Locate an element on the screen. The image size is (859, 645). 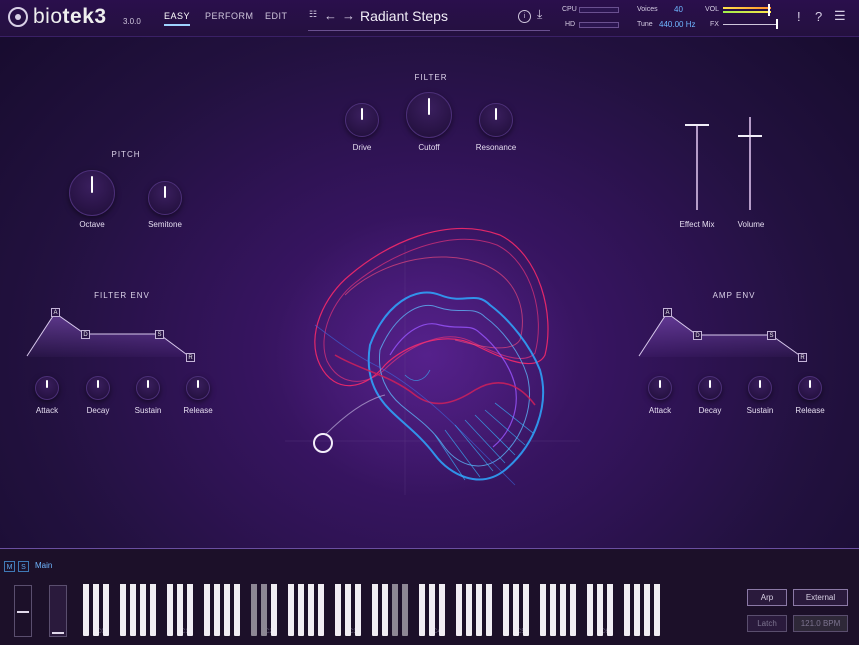
prev-preset-icon: ← is located at coordinates (330, 15).